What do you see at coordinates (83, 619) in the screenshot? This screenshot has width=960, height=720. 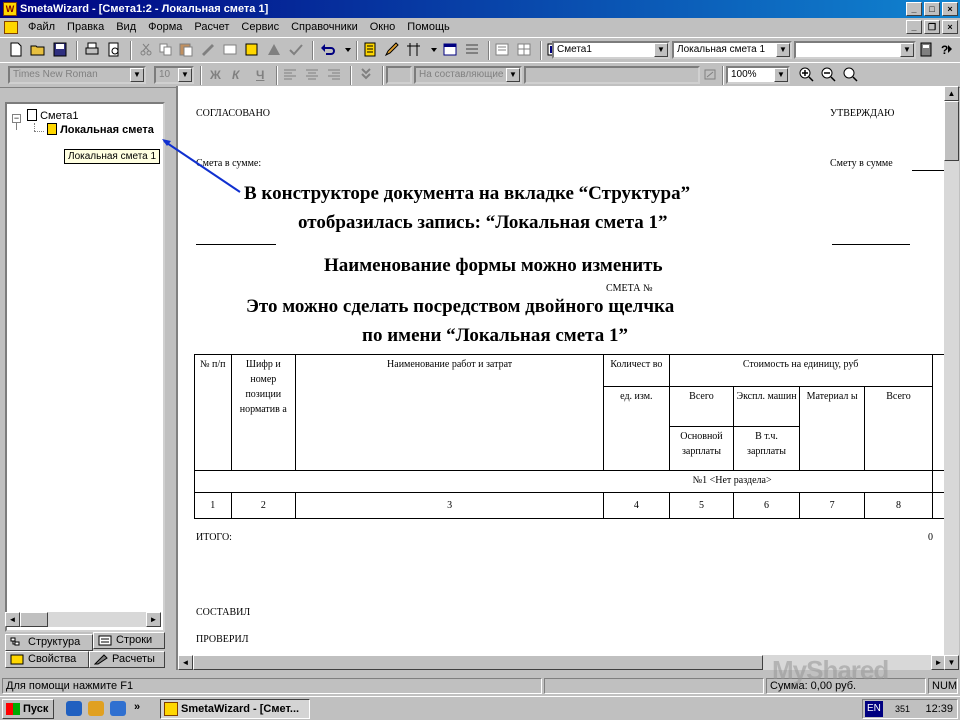 I see `tree-horizontal-scrollbar: ◄ ►` at bounding box center [83, 619].